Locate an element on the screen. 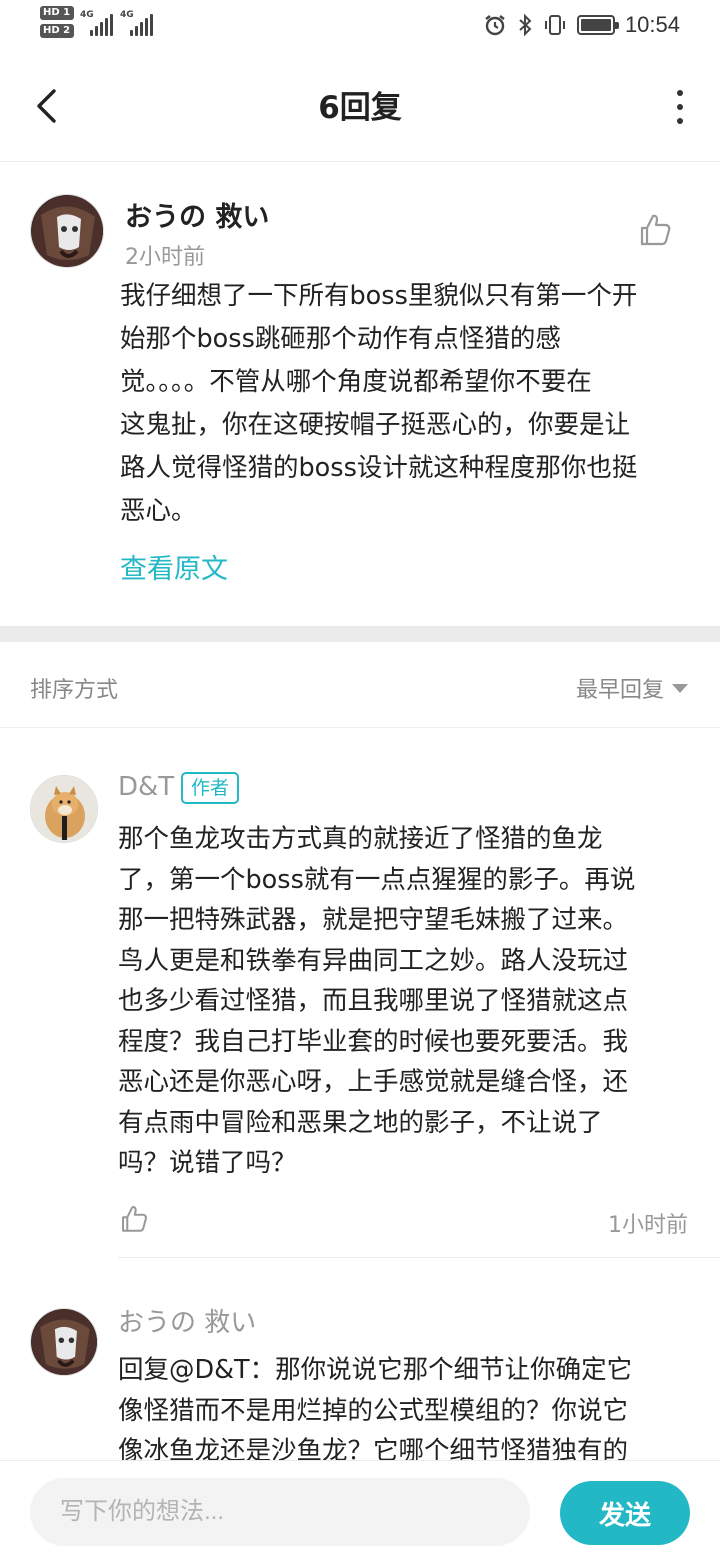 This screenshot has height=1560, width=720. sim-indicators: HD 1 HD 2 is located at coordinates (57, 24).